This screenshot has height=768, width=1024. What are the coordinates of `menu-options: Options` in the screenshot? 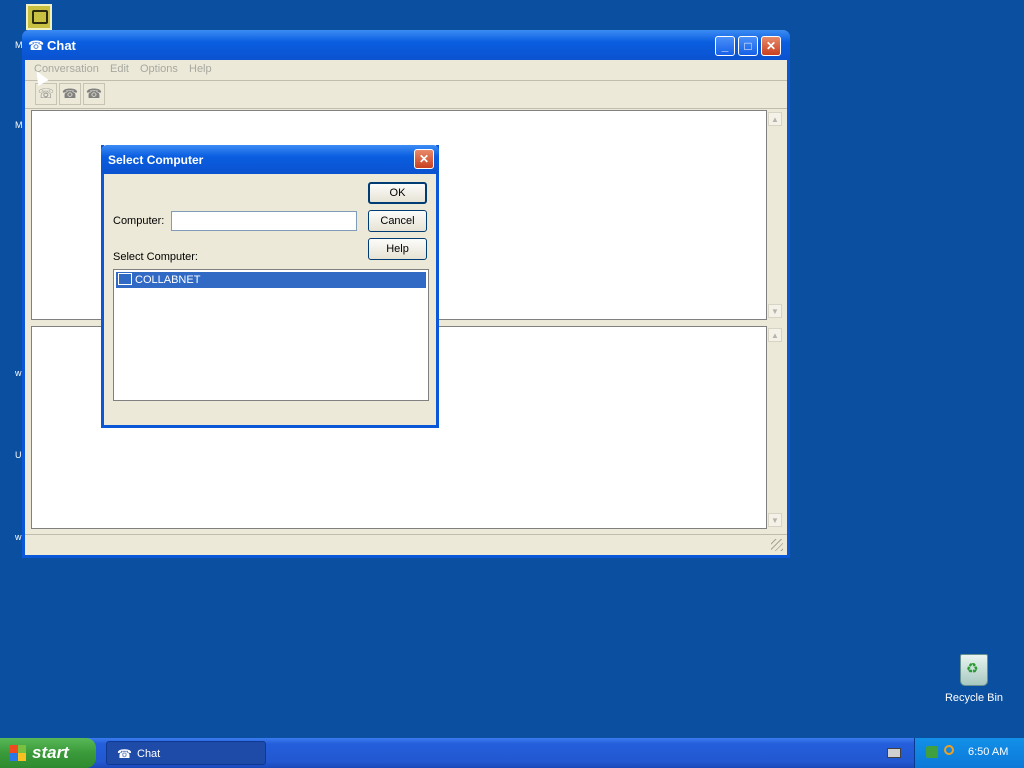 It's located at (159, 69).